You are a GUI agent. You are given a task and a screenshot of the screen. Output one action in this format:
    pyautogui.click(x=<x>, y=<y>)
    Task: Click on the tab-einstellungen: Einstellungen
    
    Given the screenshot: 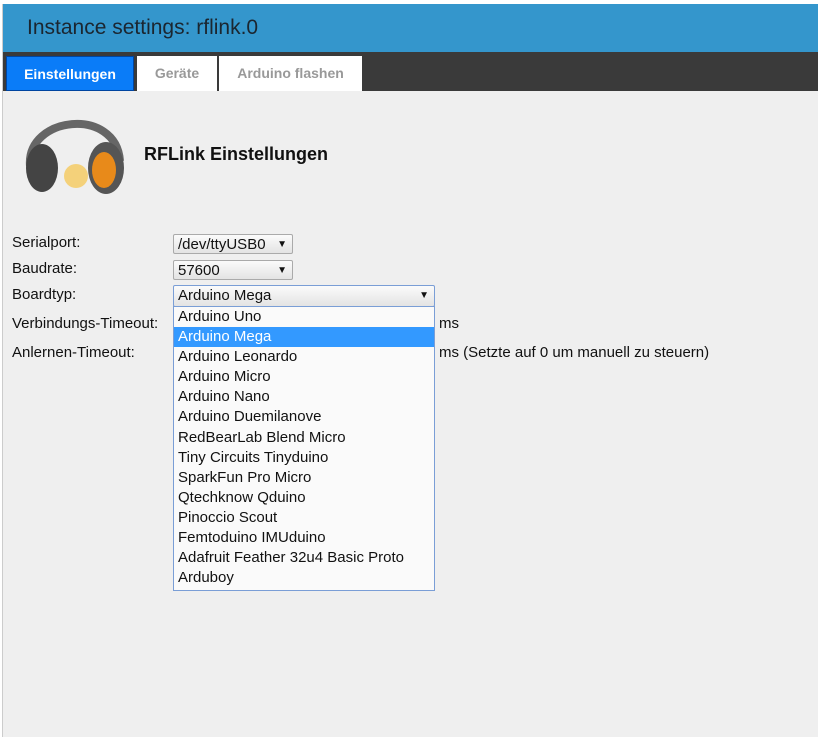 What is the action you would take?
    pyautogui.click(x=70, y=73)
    